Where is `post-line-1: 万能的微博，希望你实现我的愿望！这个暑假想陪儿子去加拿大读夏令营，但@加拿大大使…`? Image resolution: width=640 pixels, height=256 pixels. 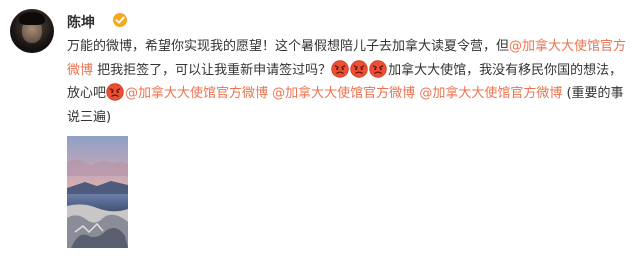
post-line-1: 万能的微博，希望你实现我的愿望！这个暑假想陪儿子去加拿大读夏令营，但@加拿大大使… is located at coordinates (350, 47).